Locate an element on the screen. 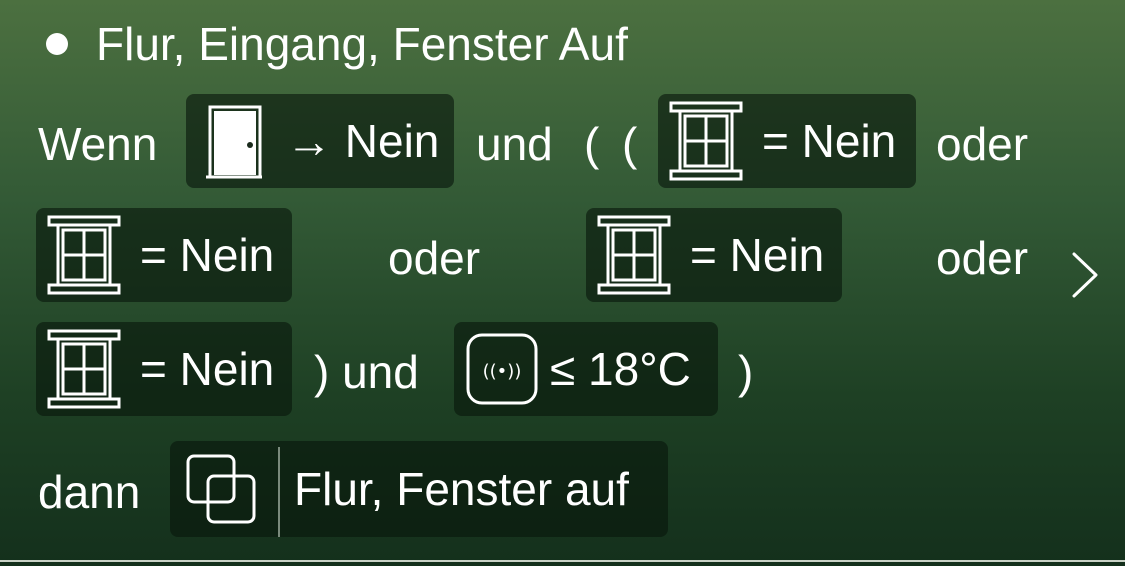 The height and width of the screenshot is (566, 1125). close-paren-and-label: ) und is located at coordinates (366, 372).